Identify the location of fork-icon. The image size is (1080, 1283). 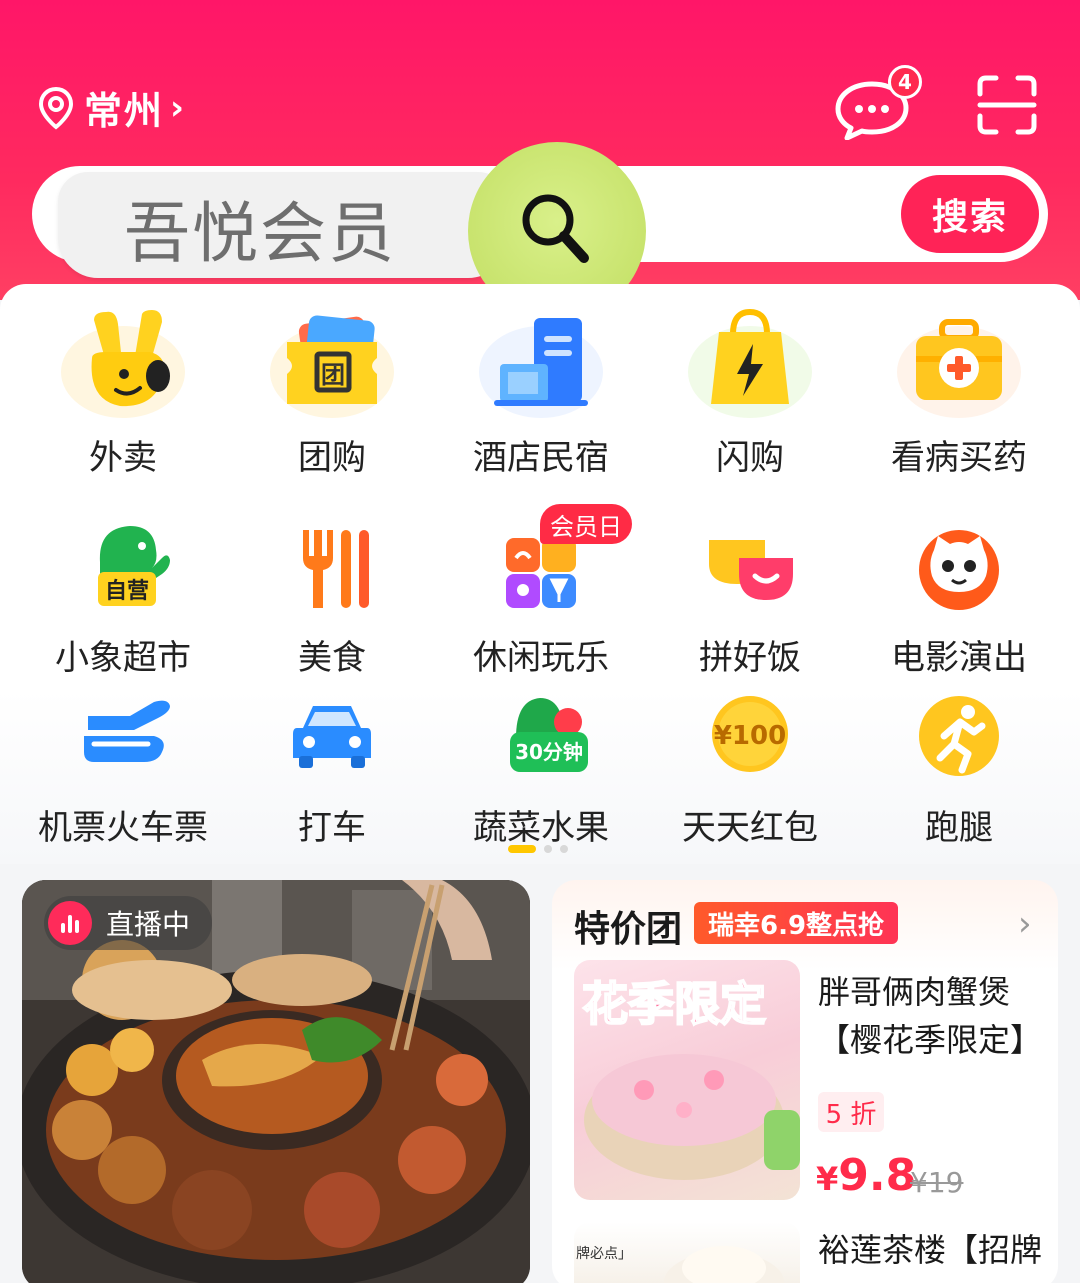
(336, 569).